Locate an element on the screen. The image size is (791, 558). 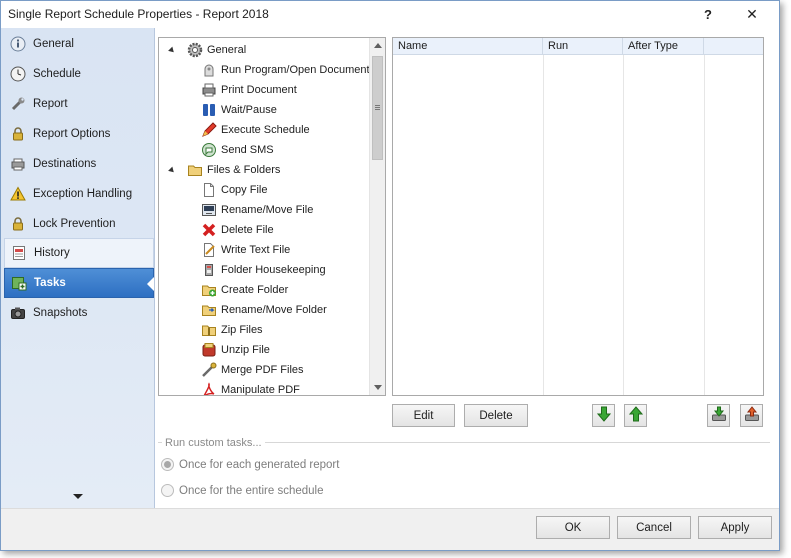
print-document-icon is located at coordinates (209, 90).